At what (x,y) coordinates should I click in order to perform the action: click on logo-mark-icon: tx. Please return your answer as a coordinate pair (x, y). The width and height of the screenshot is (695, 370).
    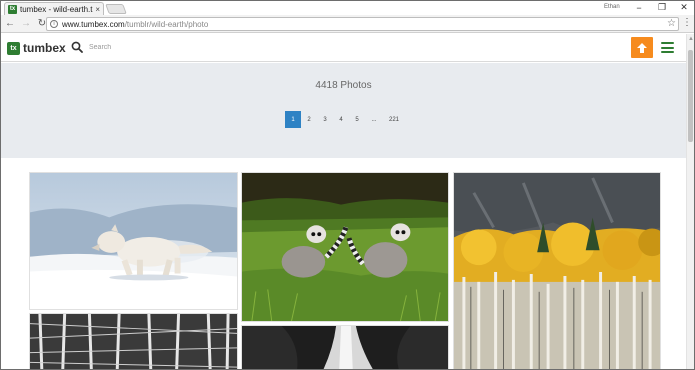
    Looking at the image, I should click on (13, 48).